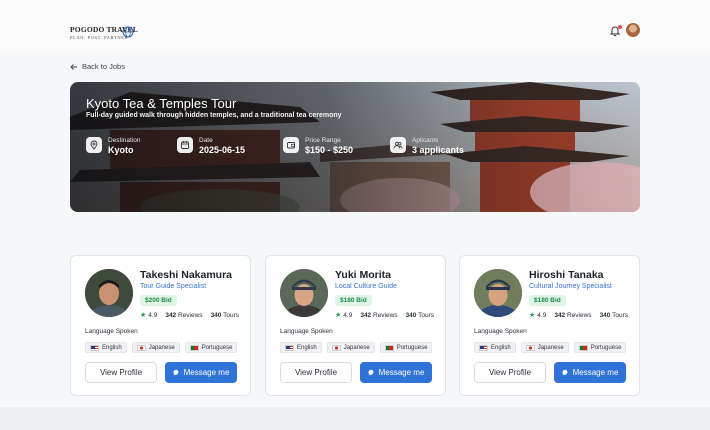  What do you see at coordinates (190, 315) in the screenshot?
I see `reviews-label: Reviews` at bounding box center [190, 315].